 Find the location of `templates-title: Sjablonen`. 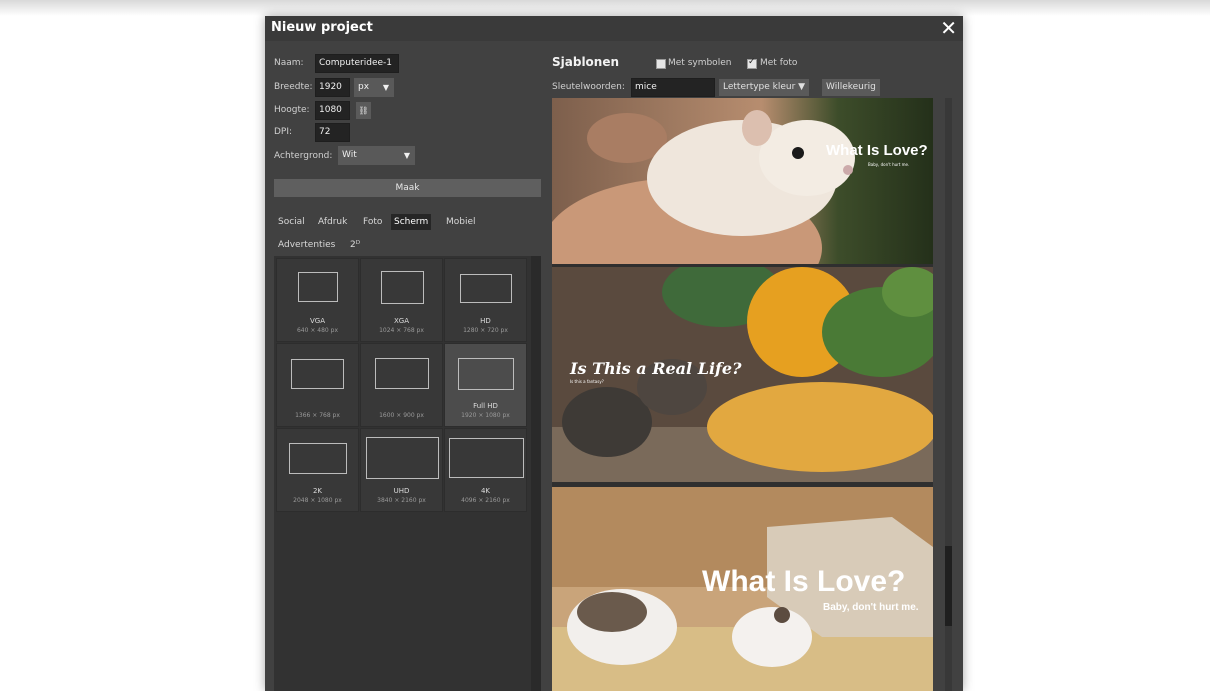

templates-title: Sjablonen is located at coordinates (586, 62).